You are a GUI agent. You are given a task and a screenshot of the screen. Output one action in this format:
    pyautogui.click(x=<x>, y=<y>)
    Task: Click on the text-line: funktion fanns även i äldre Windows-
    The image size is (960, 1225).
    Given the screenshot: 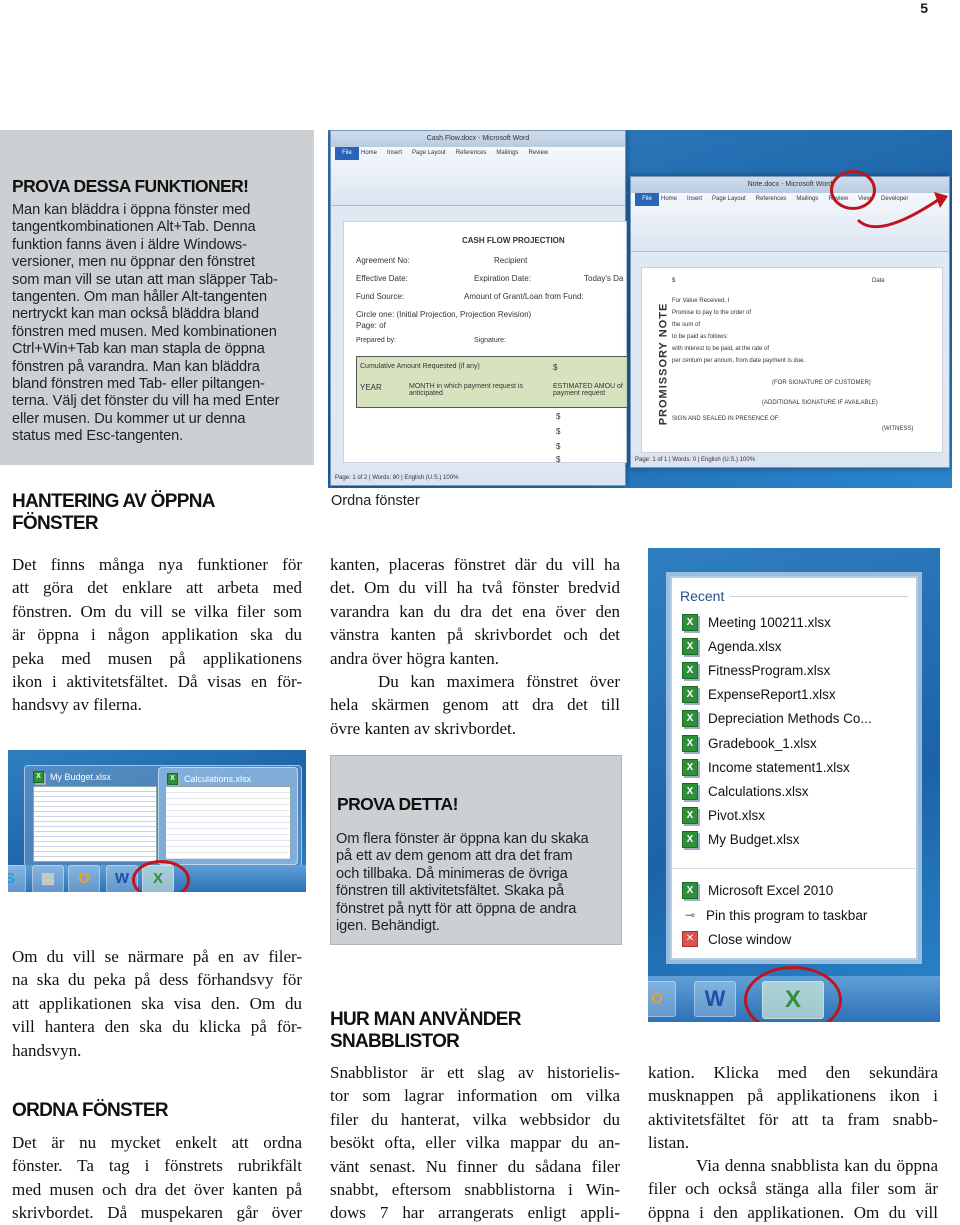 What is the action you would take?
    pyautogui.click(x=129, y=244)
    